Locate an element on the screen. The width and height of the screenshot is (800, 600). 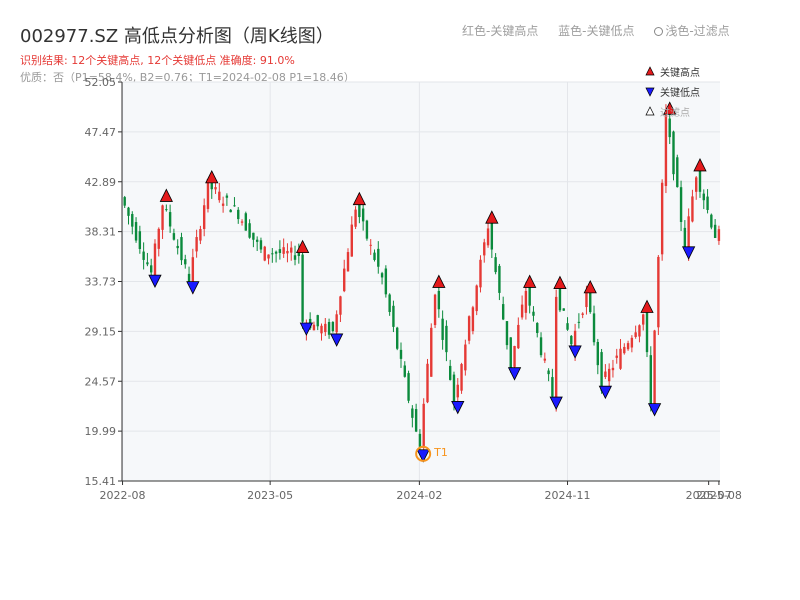
t1-label: T1 is located at coordinates (440, 452).